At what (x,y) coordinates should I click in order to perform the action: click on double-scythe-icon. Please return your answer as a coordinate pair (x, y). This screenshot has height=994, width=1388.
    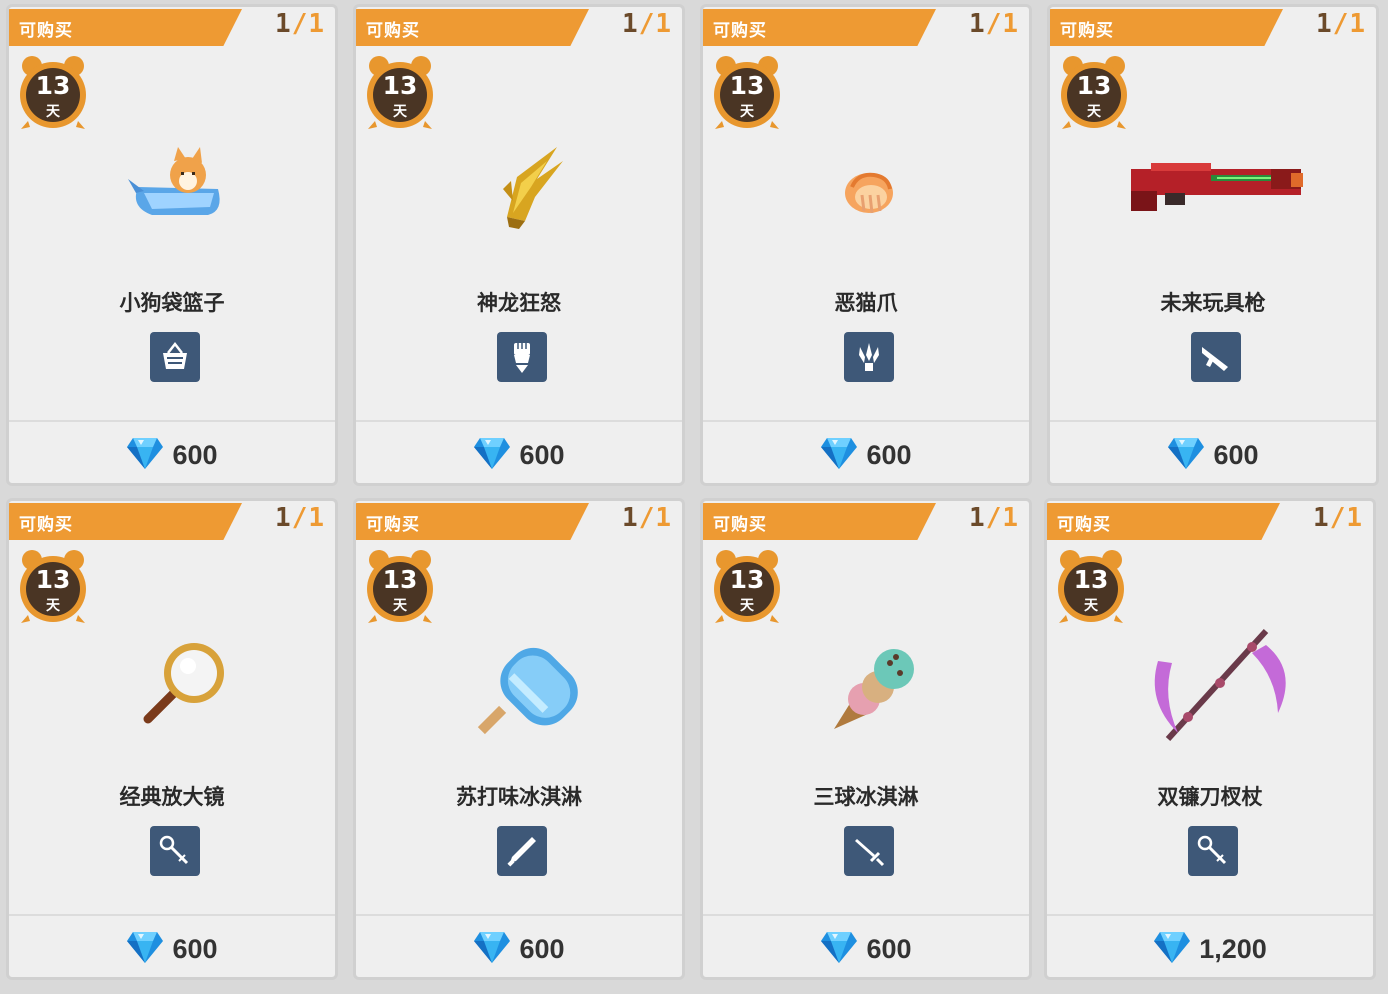
    Looking at the image, I should click on (1213, 686).